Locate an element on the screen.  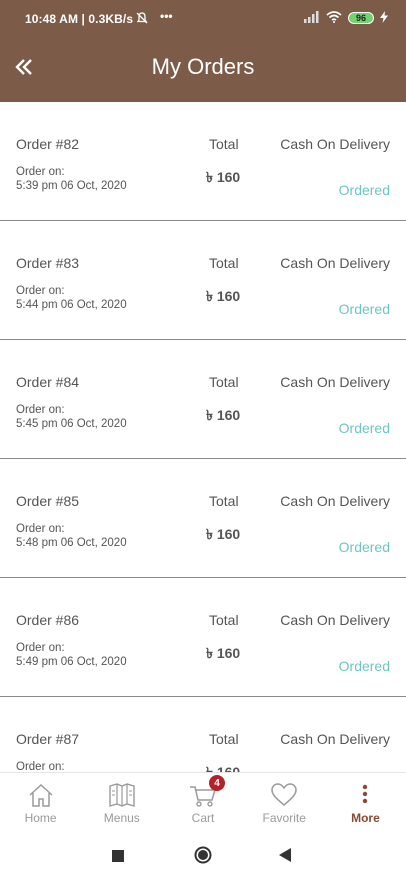
battery-indicator: 96 is located at coordinates (361, 18).